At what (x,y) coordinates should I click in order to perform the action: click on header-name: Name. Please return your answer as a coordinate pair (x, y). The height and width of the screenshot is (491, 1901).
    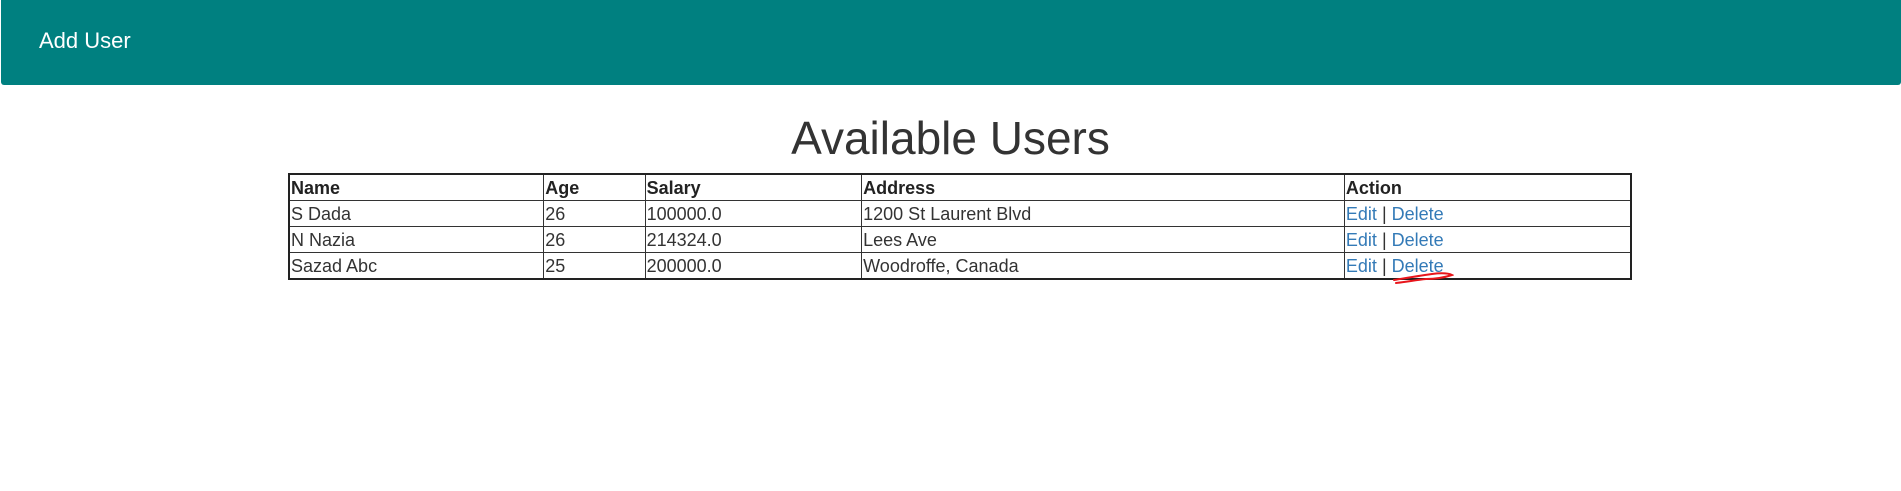
    Looking at the image, I should click on (416, 187).